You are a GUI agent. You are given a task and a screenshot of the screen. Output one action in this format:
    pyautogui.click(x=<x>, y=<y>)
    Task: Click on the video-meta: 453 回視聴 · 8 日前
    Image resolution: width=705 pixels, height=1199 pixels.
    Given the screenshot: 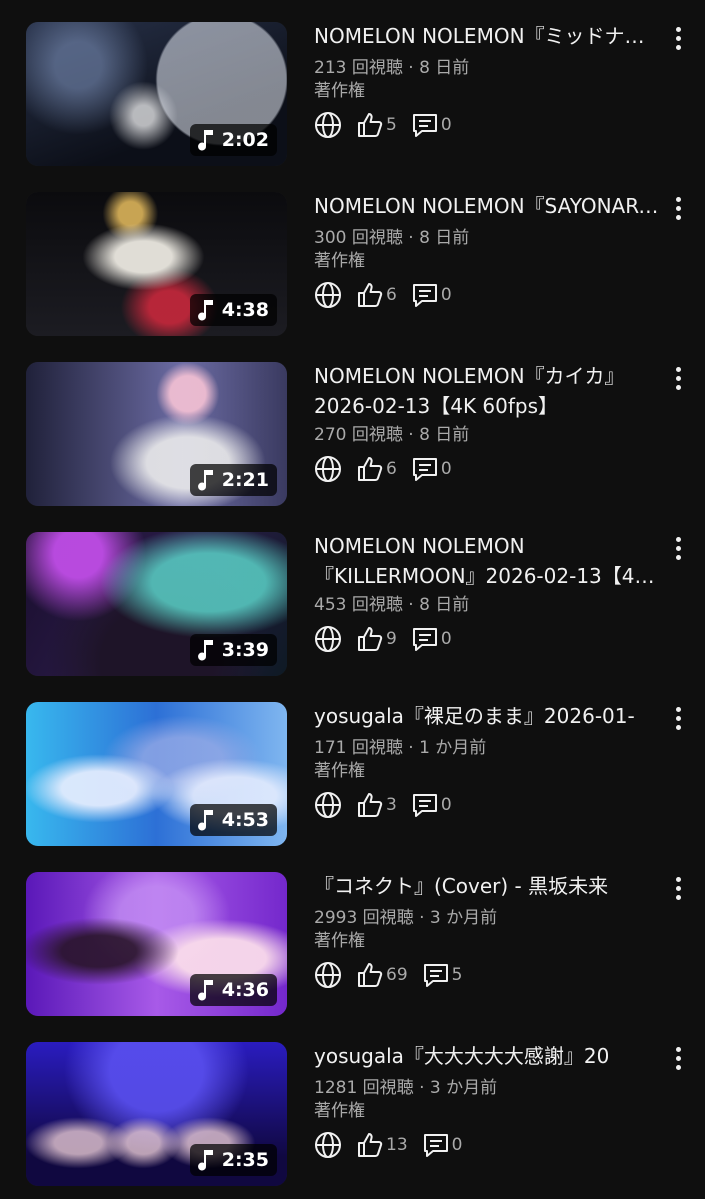 What is the action you would take?
    pyautogui.click(x=392, y=605)
    